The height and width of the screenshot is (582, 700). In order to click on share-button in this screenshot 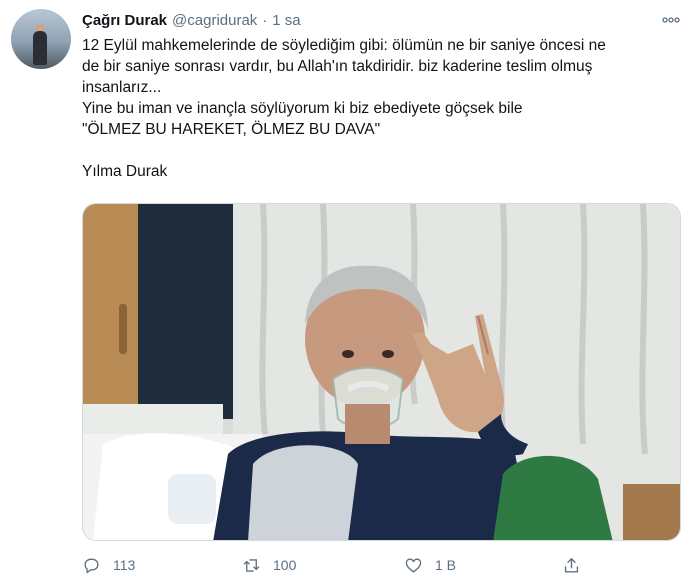, I will do `click(571, 565)`.